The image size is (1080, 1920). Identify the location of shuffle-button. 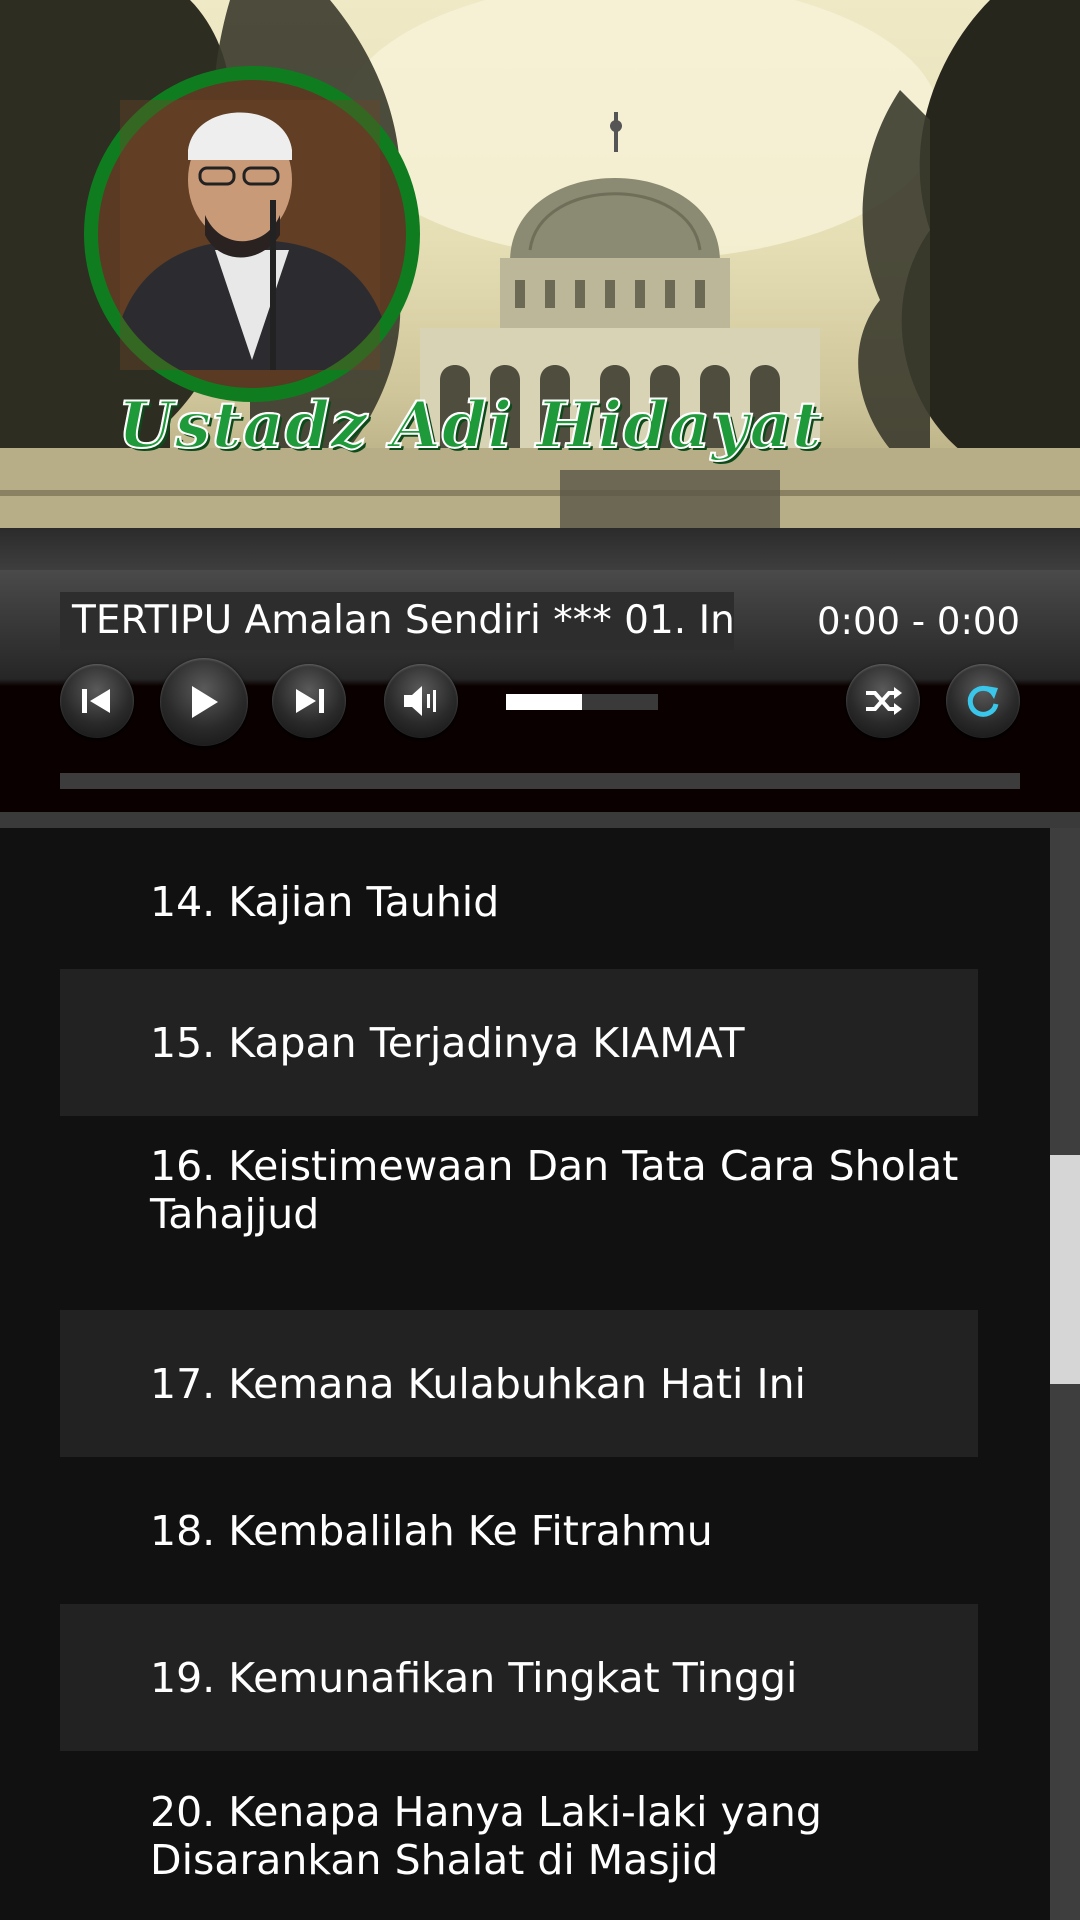
(883, 701).